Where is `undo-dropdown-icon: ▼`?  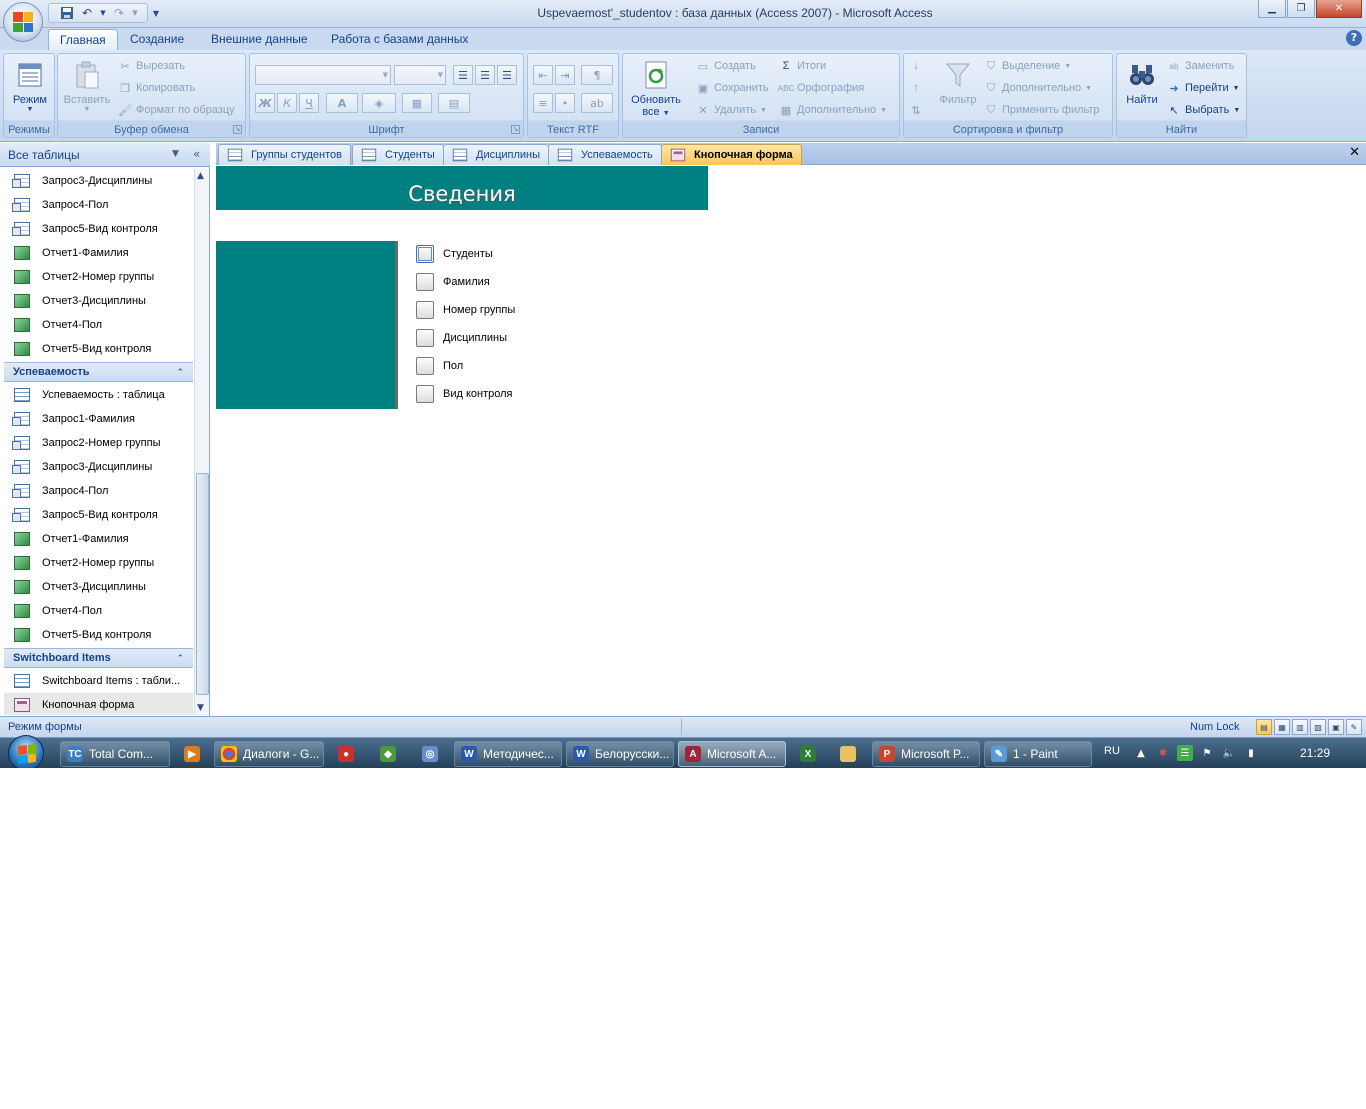 undo-dropdown-icon: ▼ is located at coordinates (103, 13).